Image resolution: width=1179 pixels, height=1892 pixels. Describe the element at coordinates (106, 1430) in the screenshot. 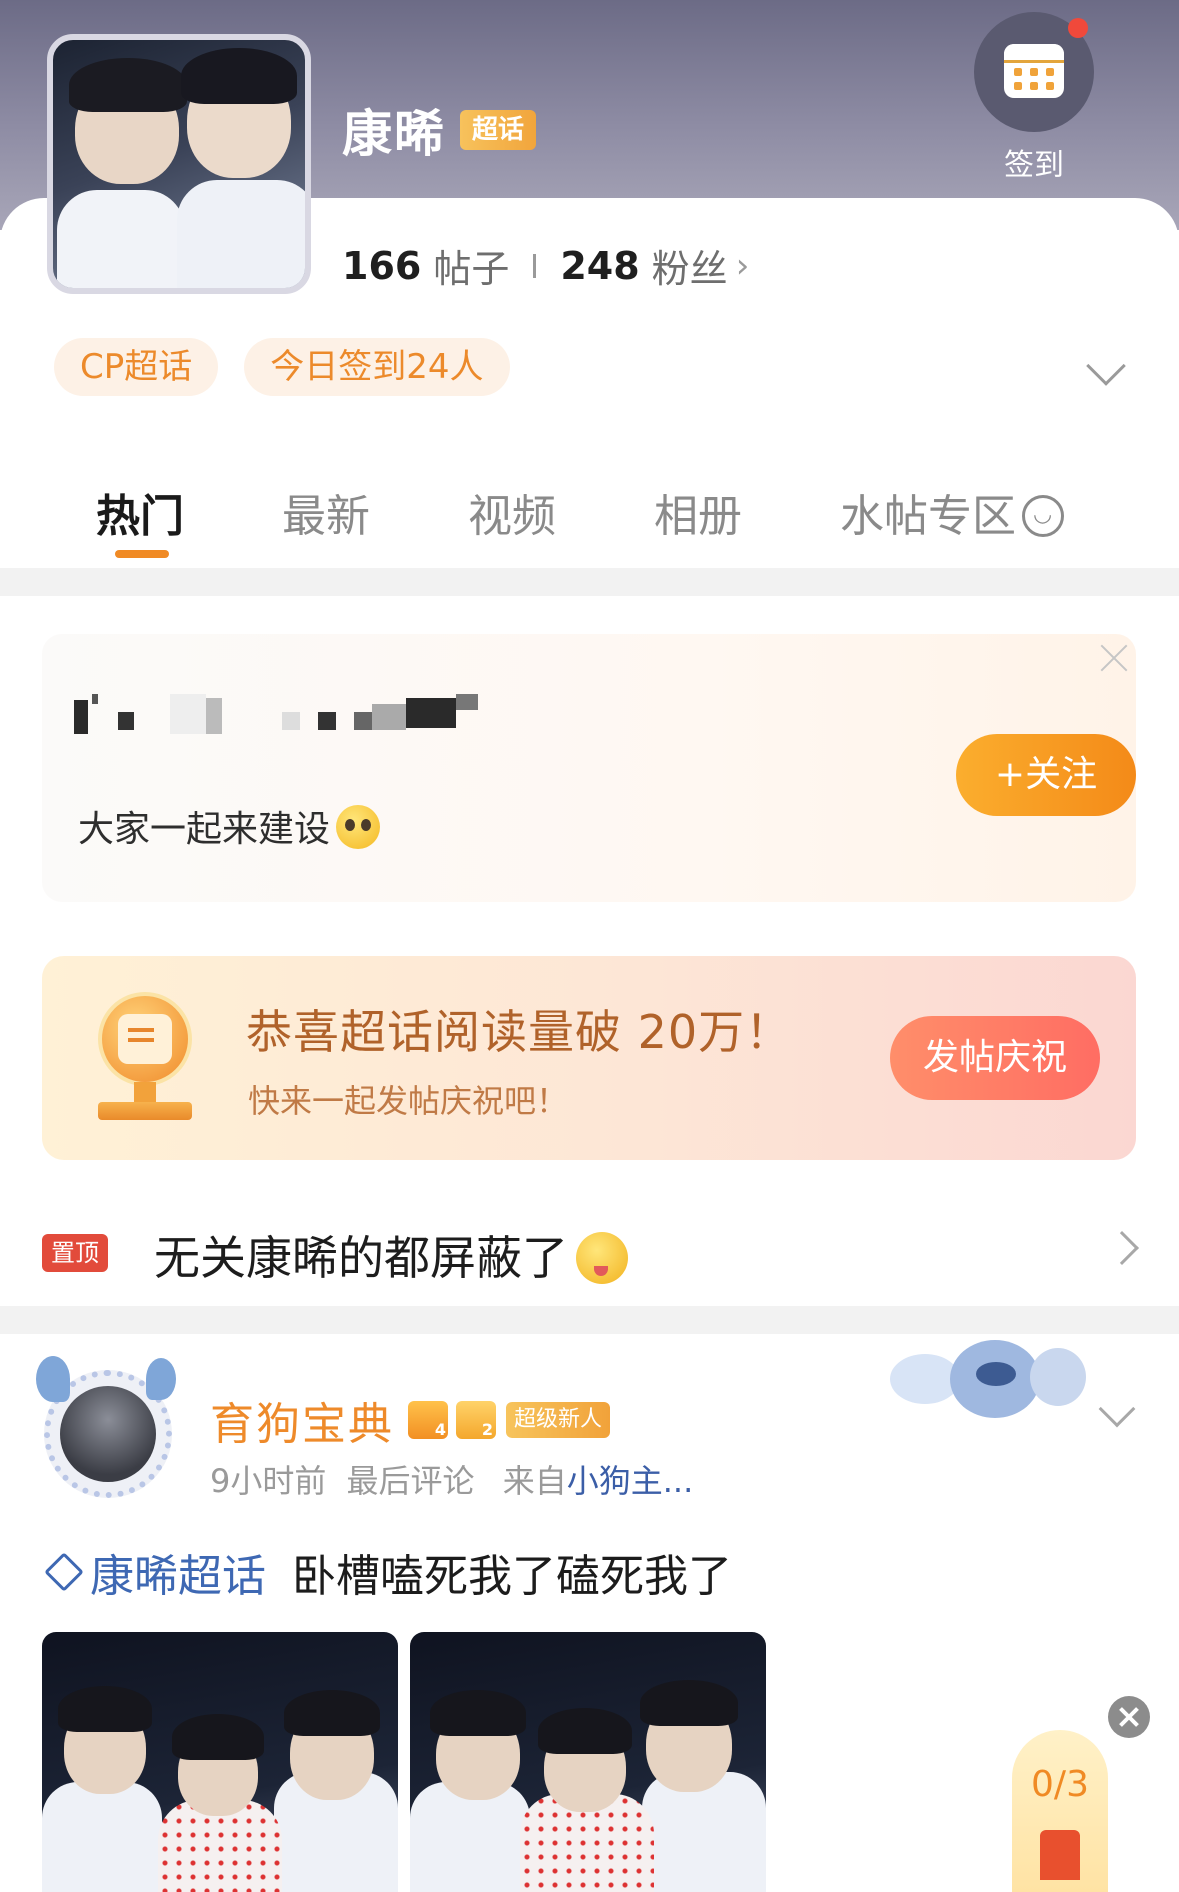

I see `avatar` at that location.